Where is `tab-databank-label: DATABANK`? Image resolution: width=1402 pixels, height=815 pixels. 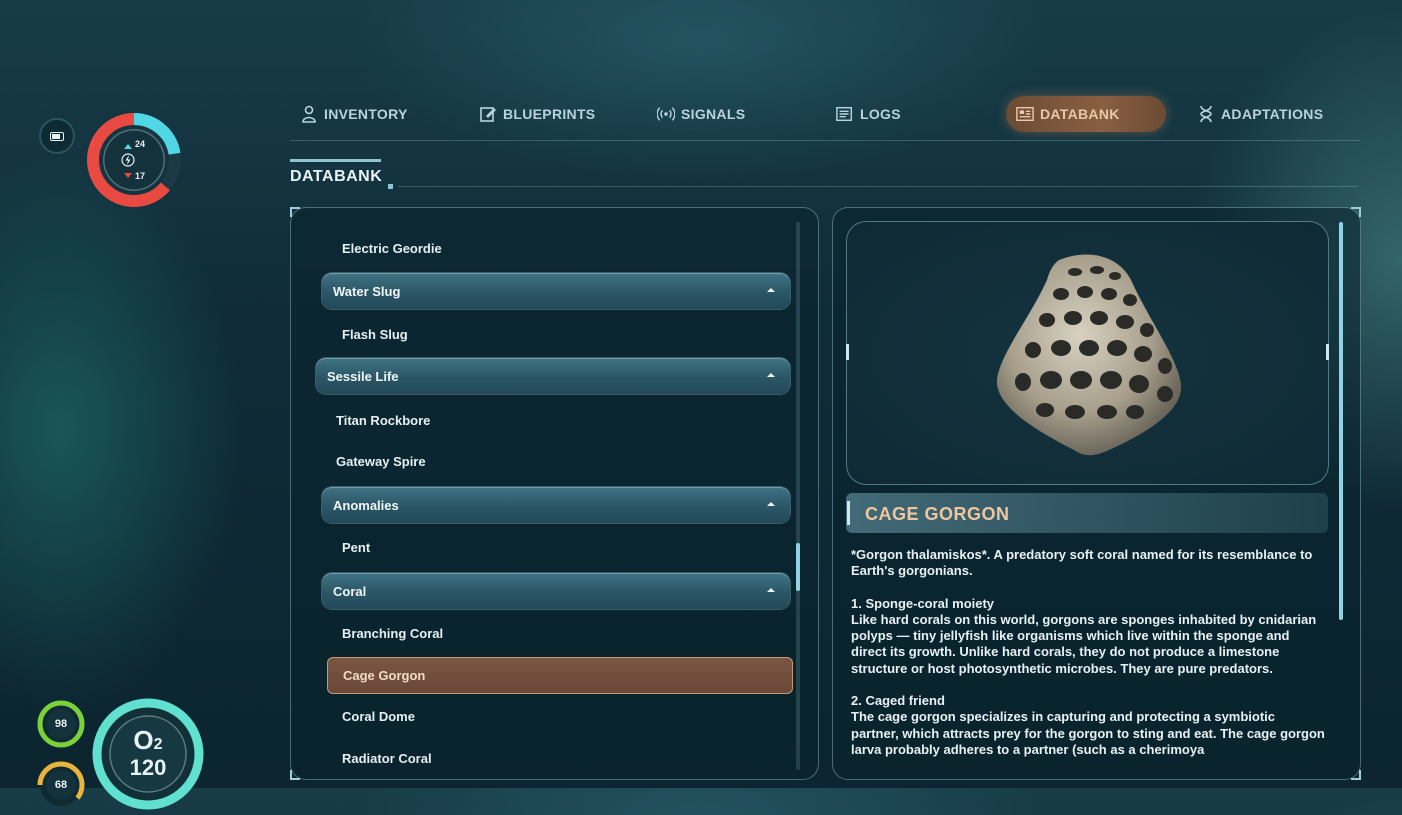 tab-databank-label: DATABANK is located at coordinates (1080, 114).